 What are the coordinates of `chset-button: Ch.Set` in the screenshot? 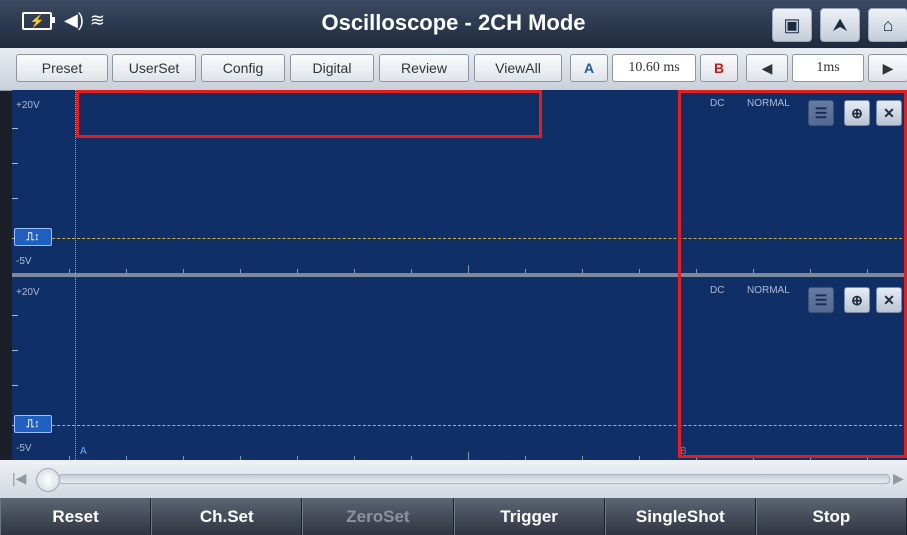 It's located at (227, 516).